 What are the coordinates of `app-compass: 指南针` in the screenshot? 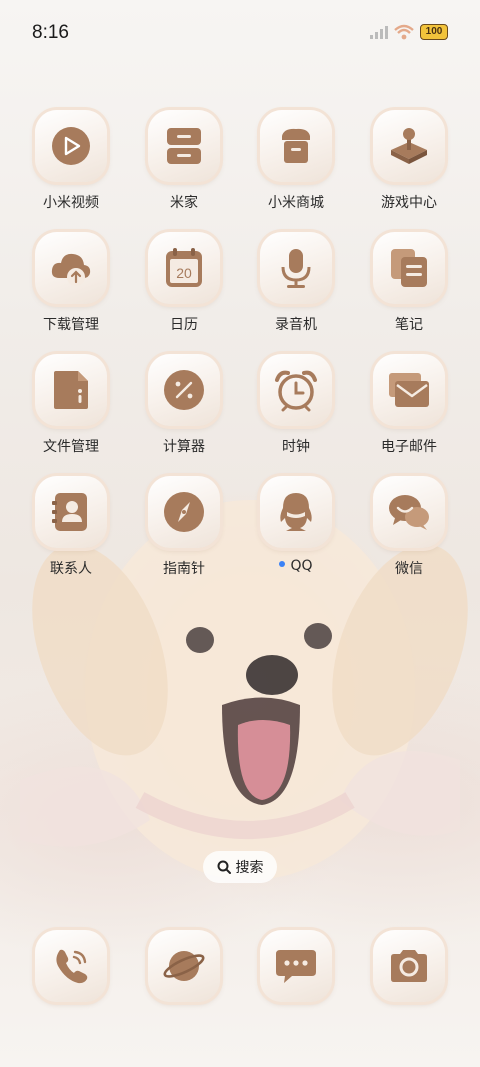 It's located at (184, 527).